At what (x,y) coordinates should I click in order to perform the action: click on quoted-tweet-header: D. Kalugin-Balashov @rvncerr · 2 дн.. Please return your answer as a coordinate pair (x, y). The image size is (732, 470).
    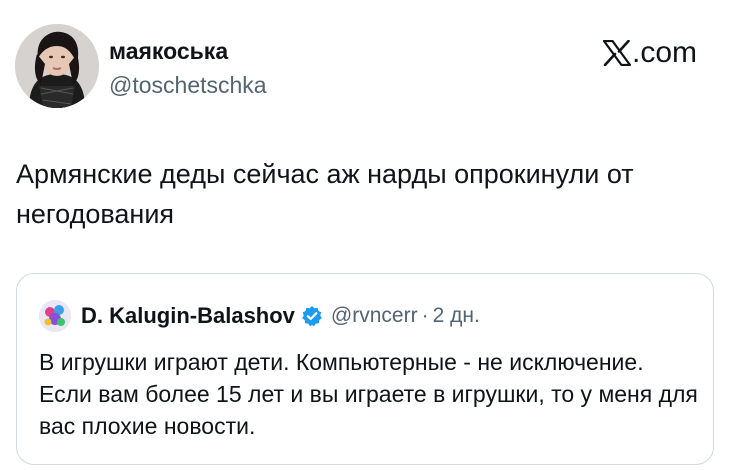
    Looking at the image, I should click on (259, 316).